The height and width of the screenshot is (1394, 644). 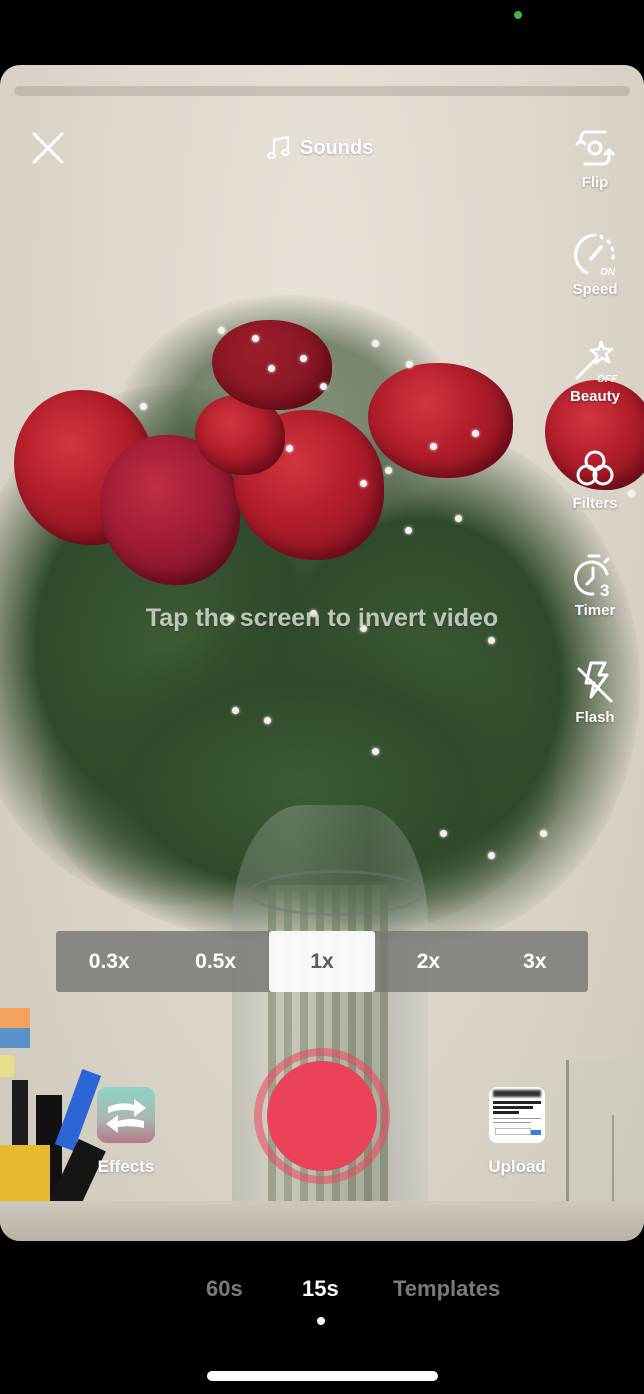 What do you see at coordinates (592, 577) in the screenshot?
I see `stopwatch-icon: 3` at bounding box center [592, 577].